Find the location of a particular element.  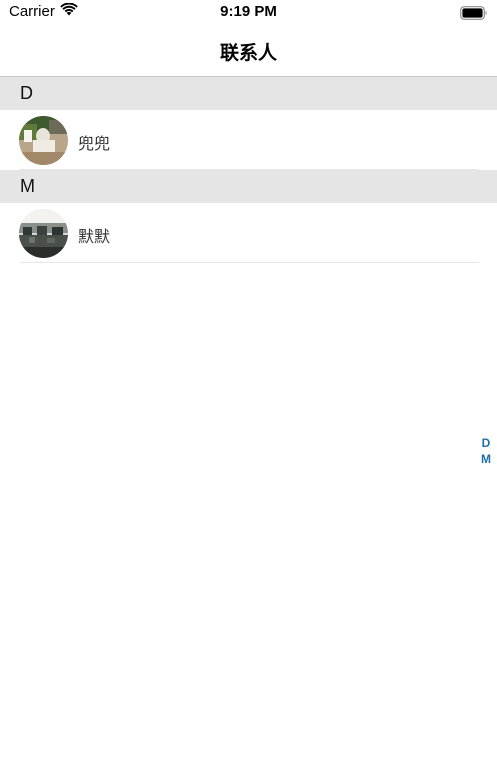

contact-name: 默默 is located at coordinates (94, 236).